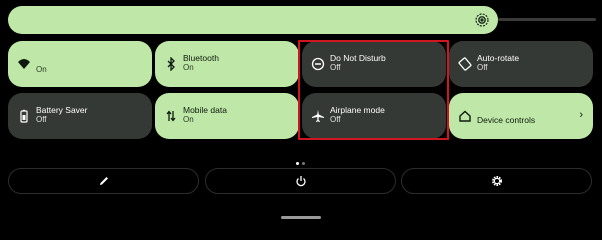 This screenshot has width=602, height=240. I want to click on tile-device-controls: Device controls ›, so click(521, 116).